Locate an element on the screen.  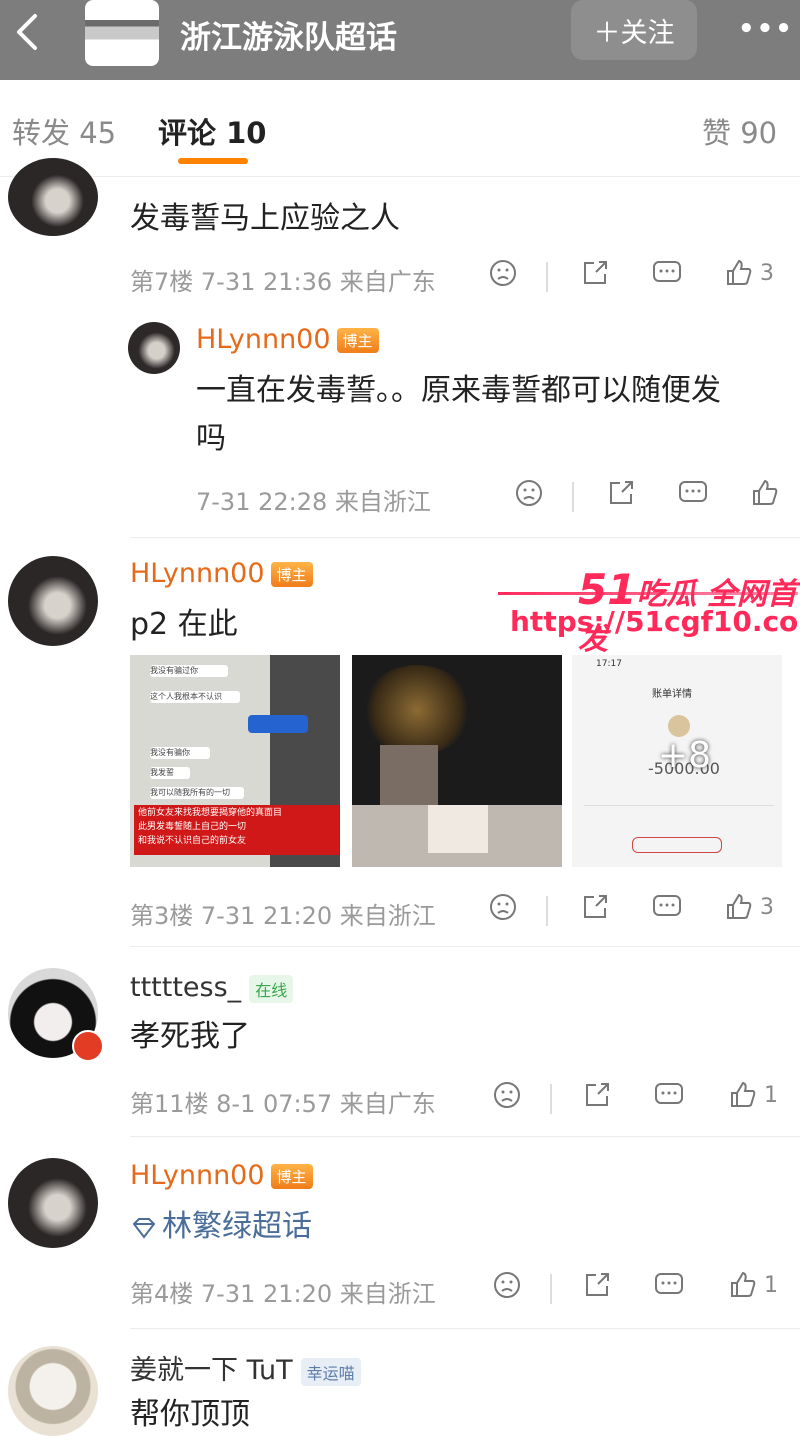
verified-badge-icon is located at coordinates (88, 1046).